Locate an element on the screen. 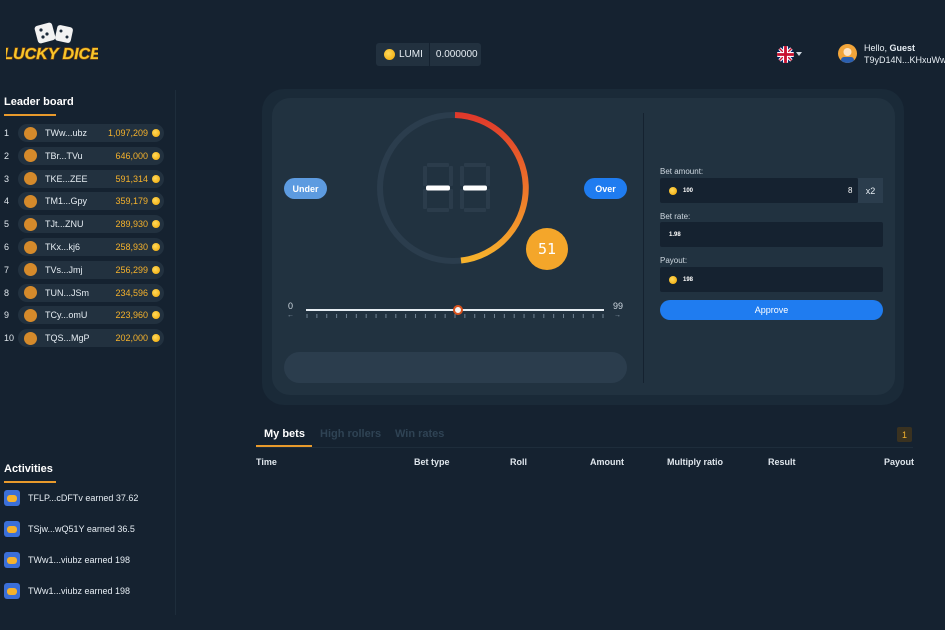  roll-digit-left is located at coordinates (438, 187).